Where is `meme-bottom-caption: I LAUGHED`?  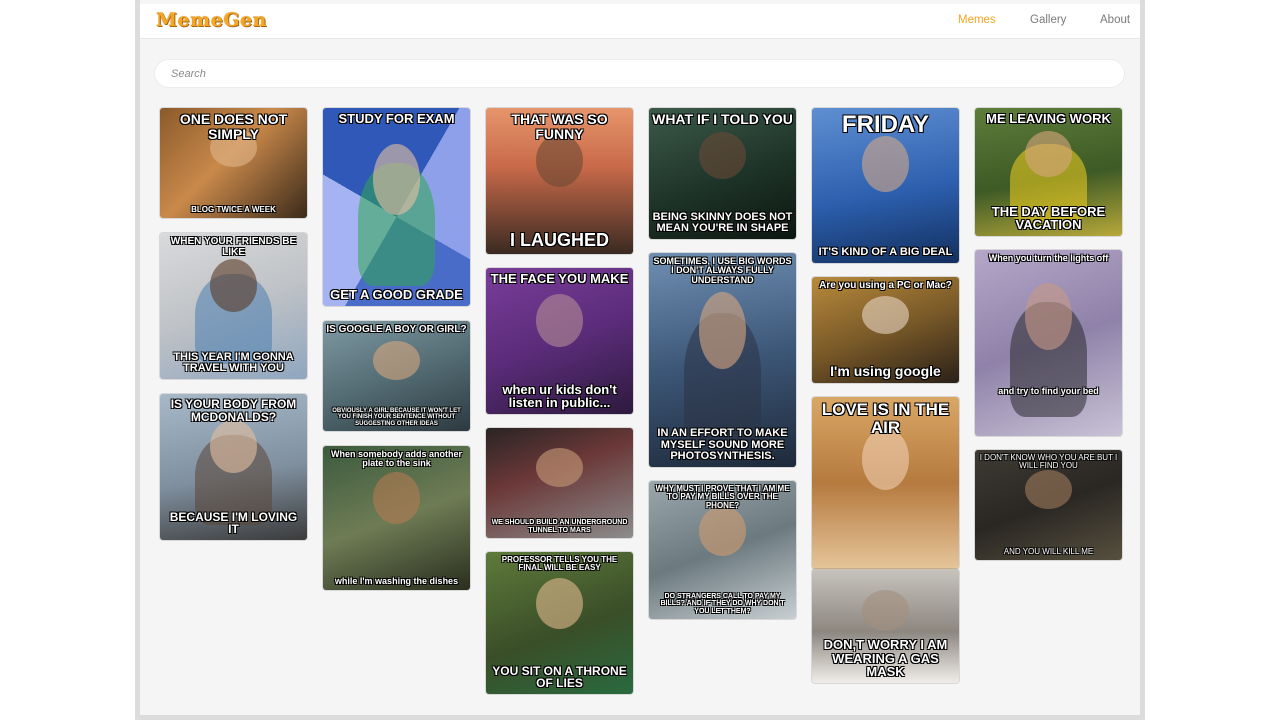 meme-bottom-caption: I LAUGHED is located at coordinates (559, 240).